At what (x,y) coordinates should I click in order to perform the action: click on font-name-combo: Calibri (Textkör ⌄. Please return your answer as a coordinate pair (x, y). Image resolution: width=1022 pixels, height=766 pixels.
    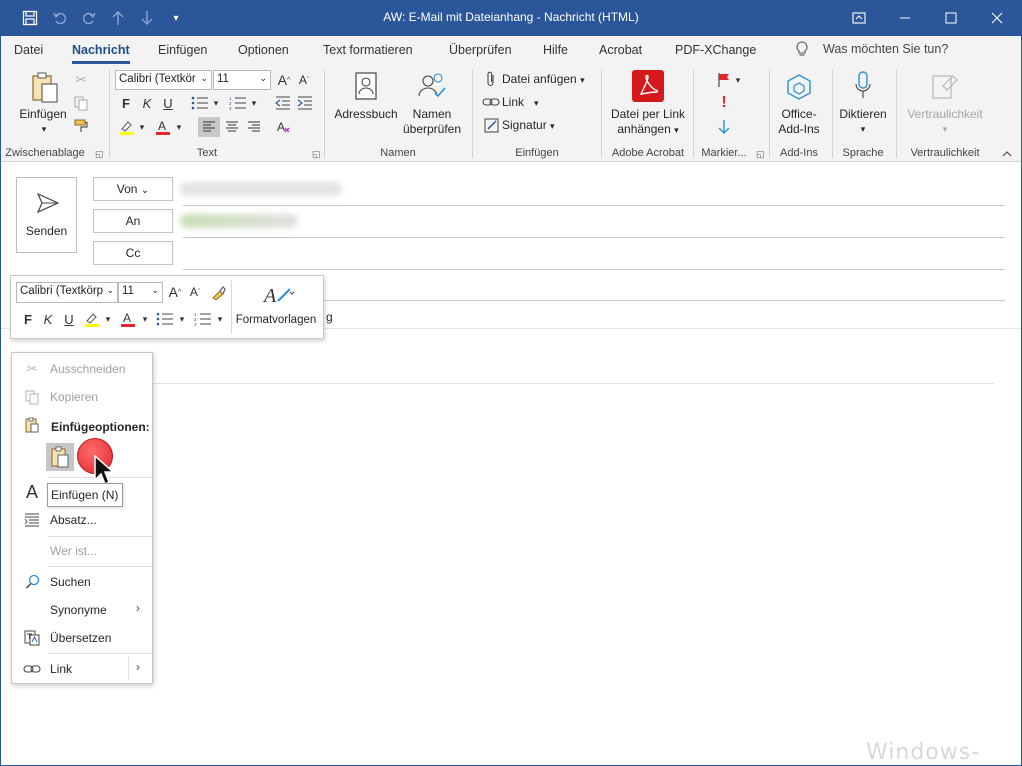
    Looking at the image, I should click on (163, 80).